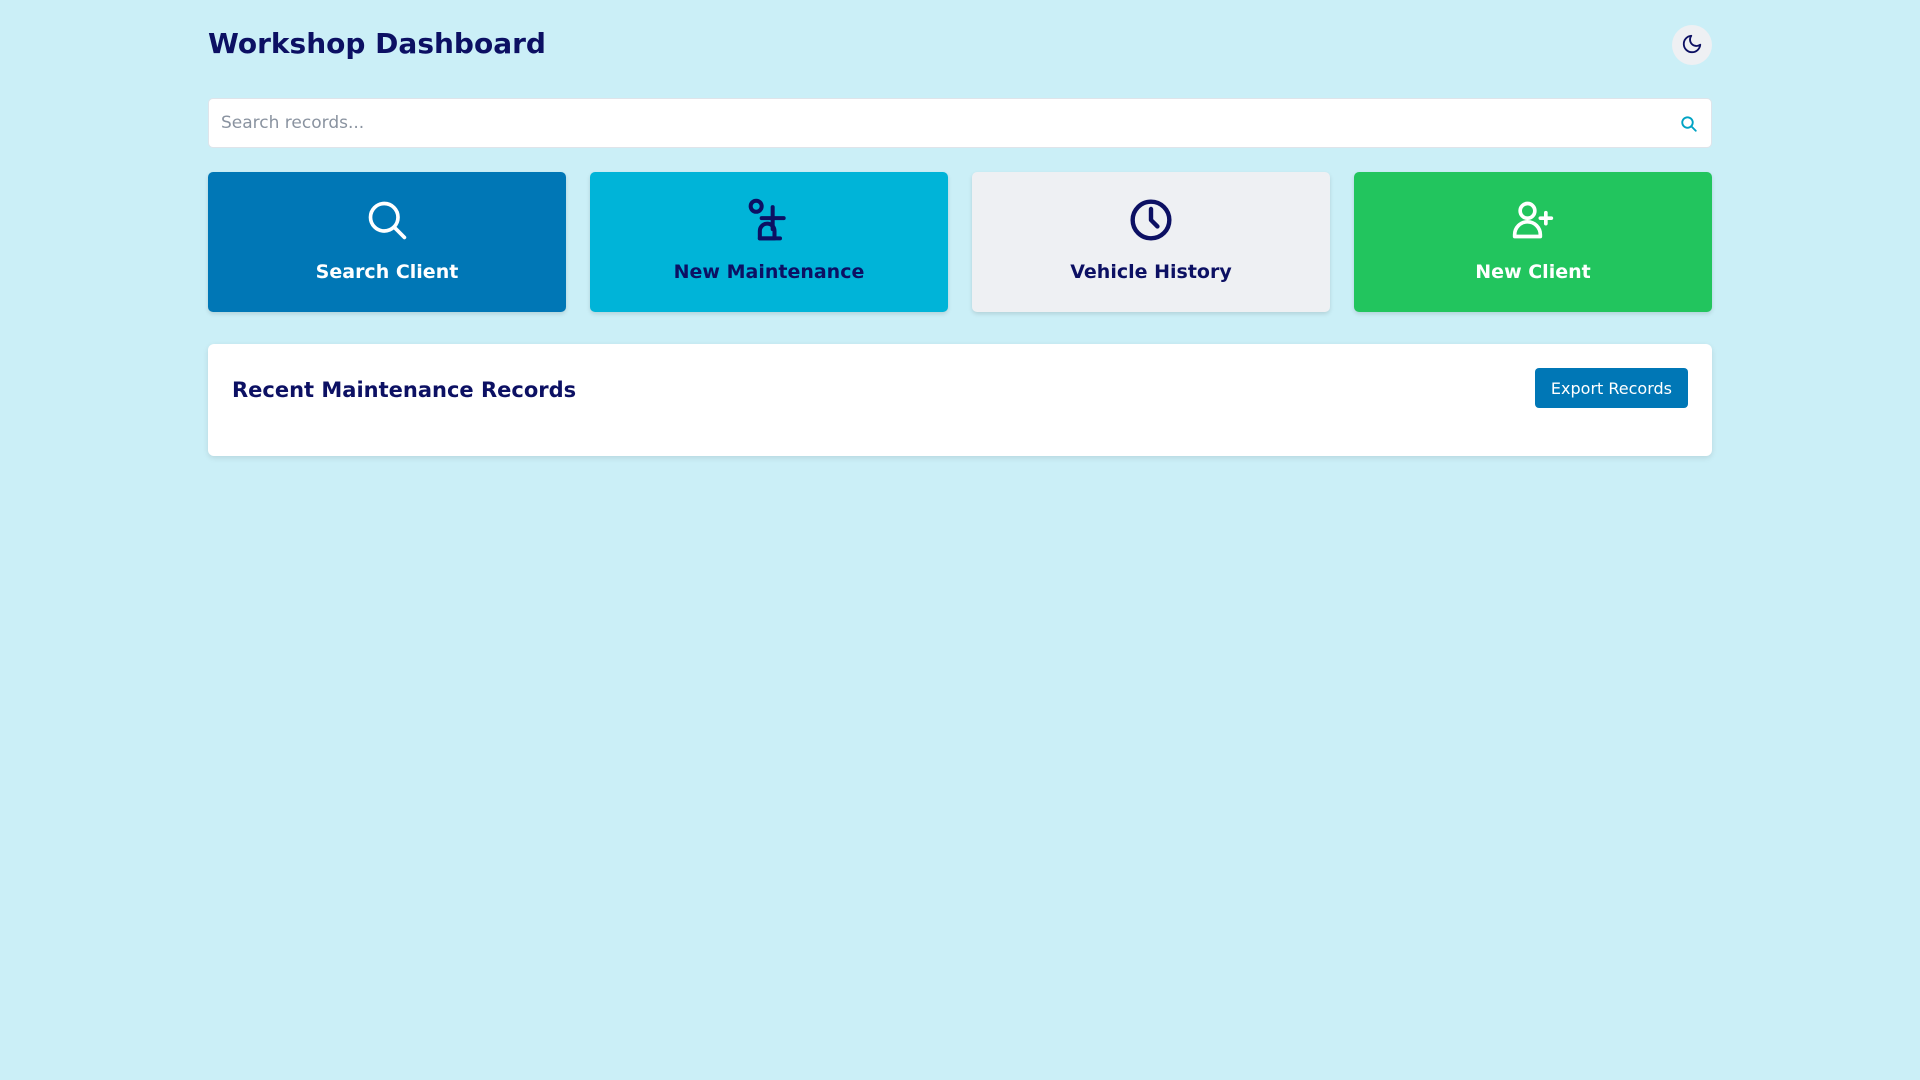 This screenshot has height=1080, width=1920. What do you see at coordinates (377, 43) in the screenshot?
I see `page-title: Workshop Dashboard` at bounding box center [377, 43].